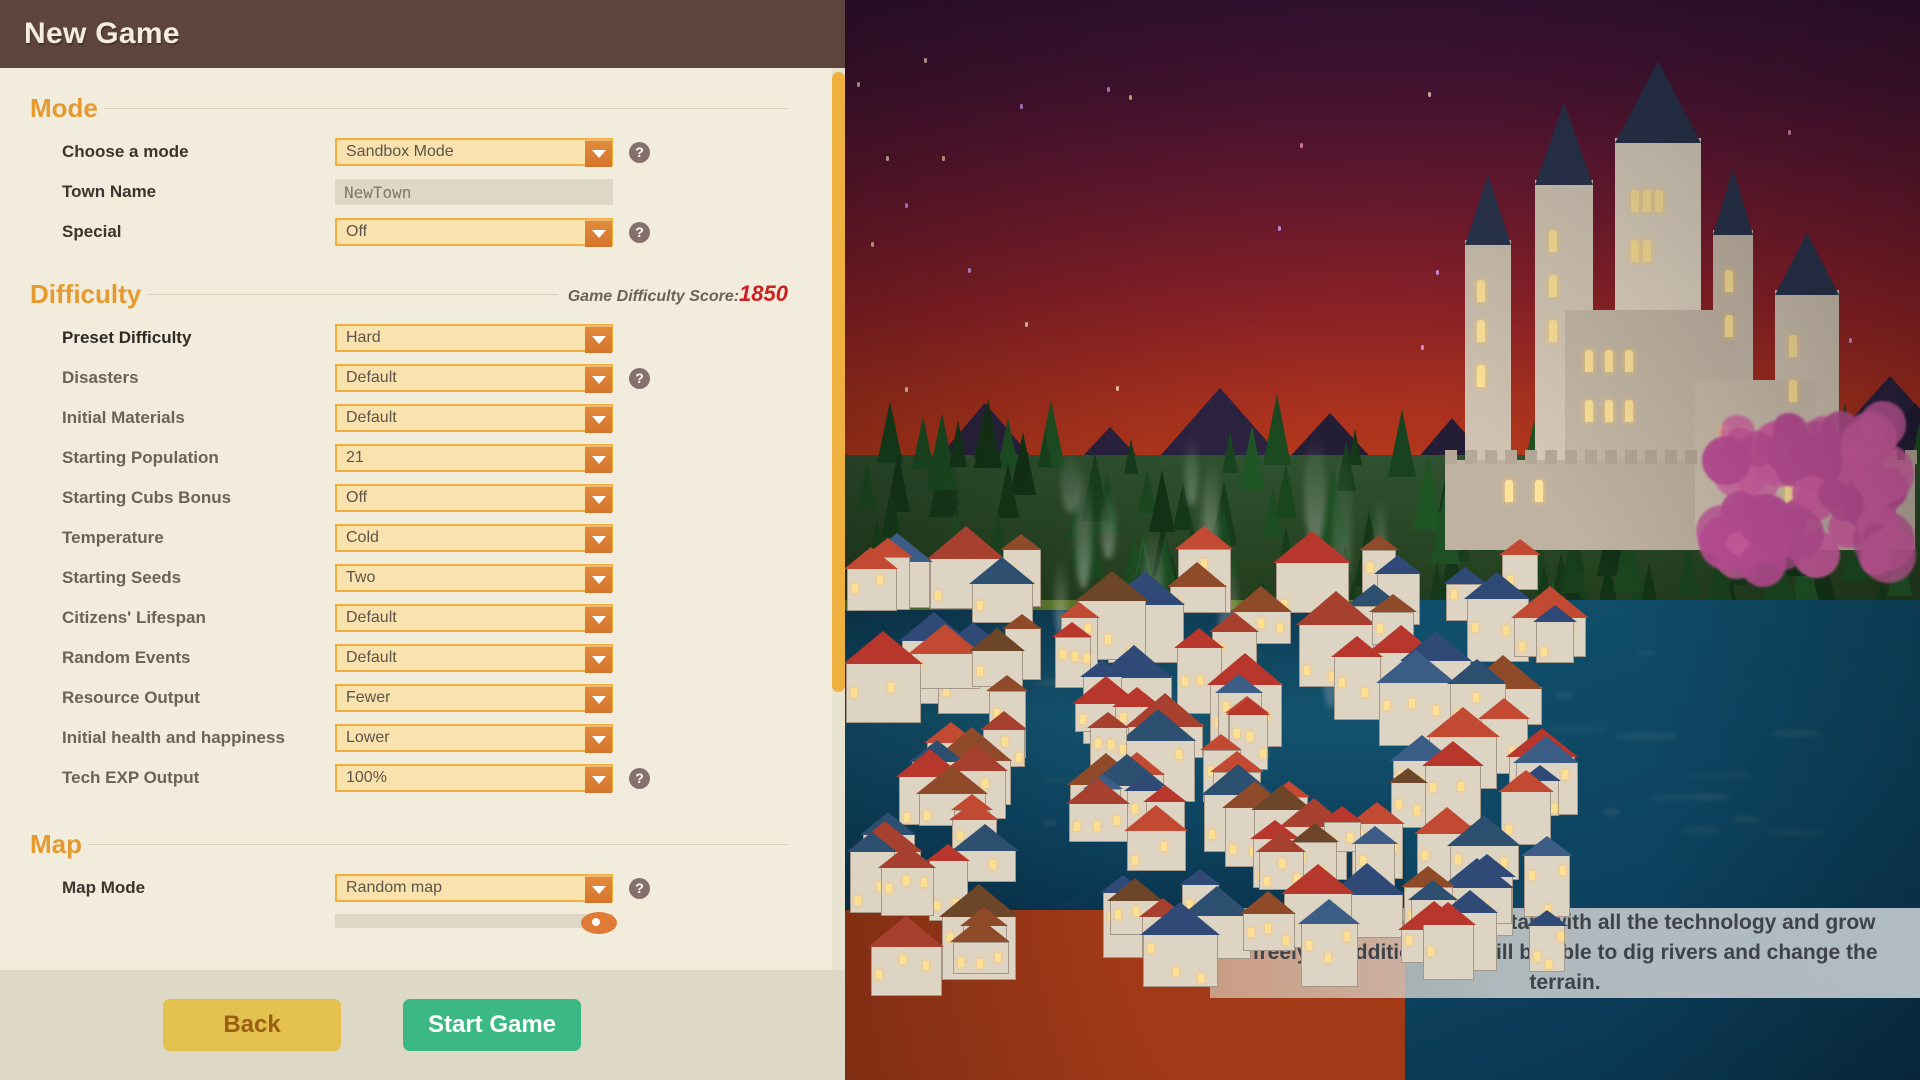 This screenshot has width=1920, height=1080. I want to click on select-map-mode: Random map, so click(474, 888).